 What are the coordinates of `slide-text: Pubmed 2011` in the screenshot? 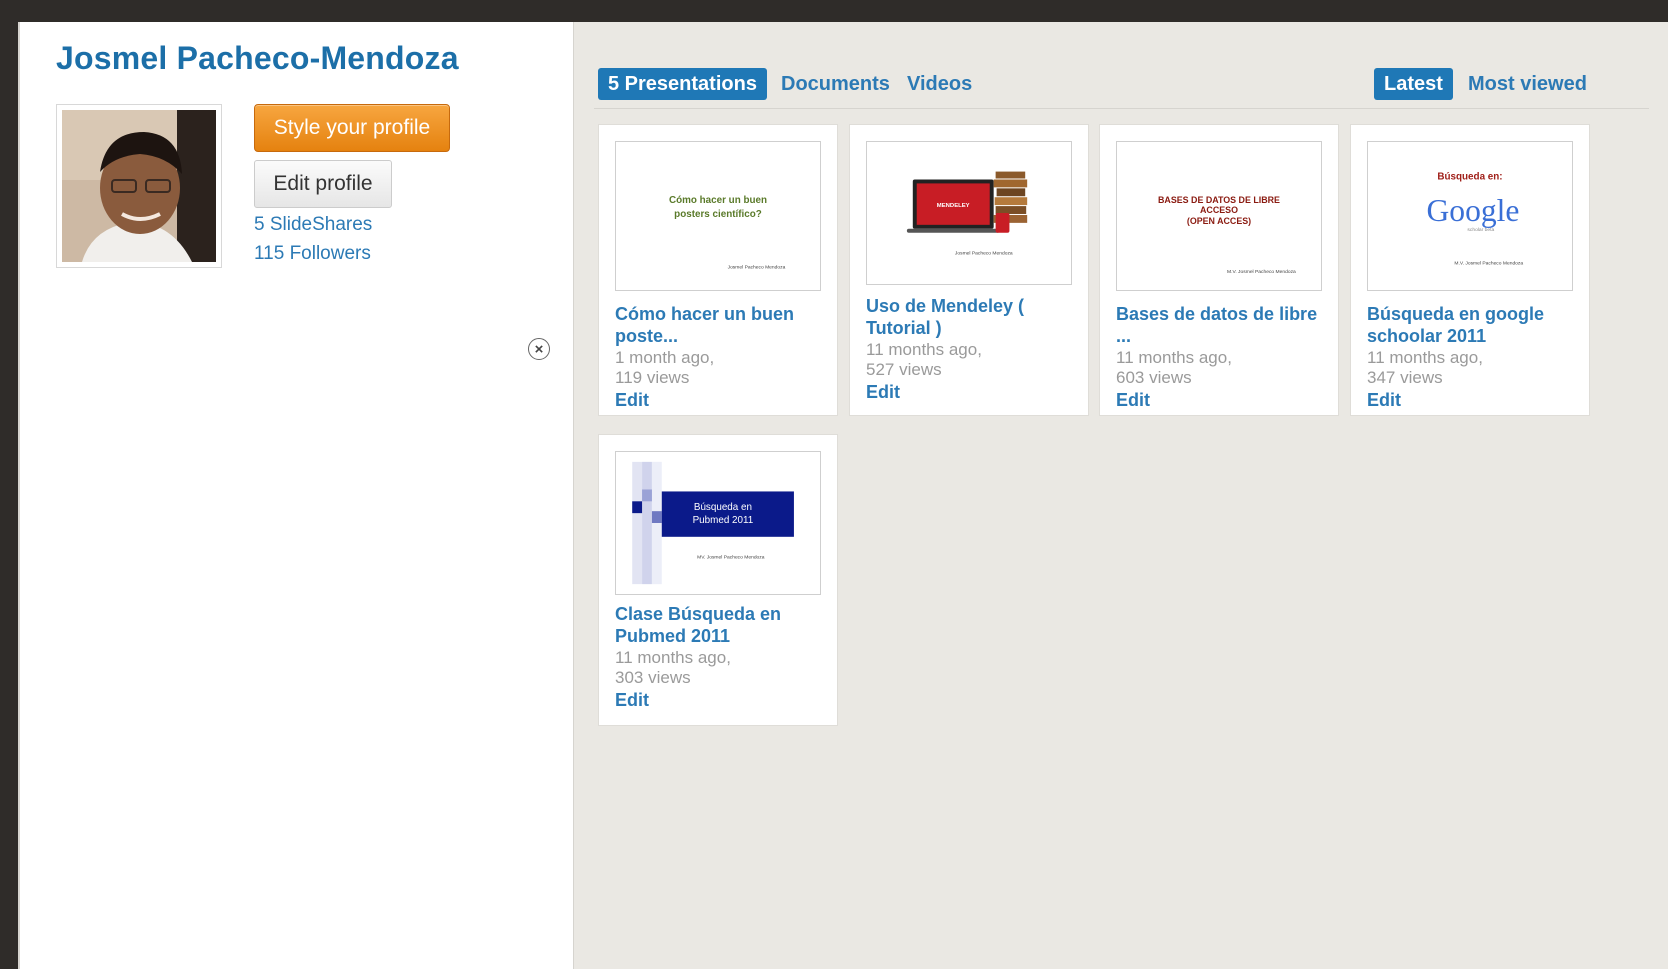 It's located at (723, 520).